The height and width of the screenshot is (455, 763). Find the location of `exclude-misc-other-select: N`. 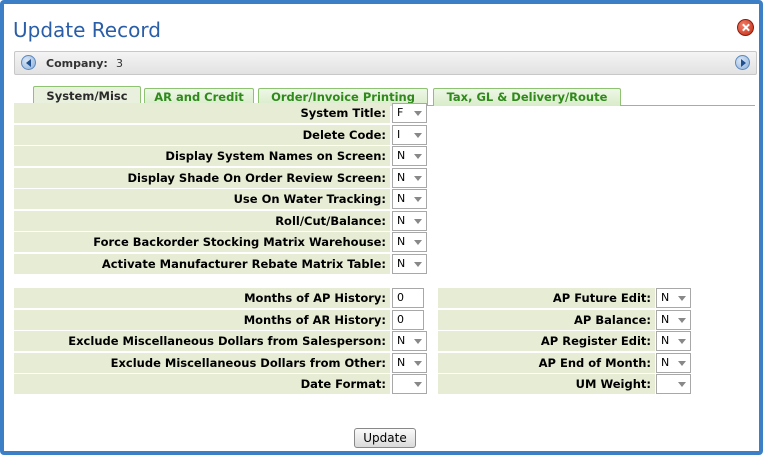

exclude-misc-other-select: N is located at coordinates (409, 363).